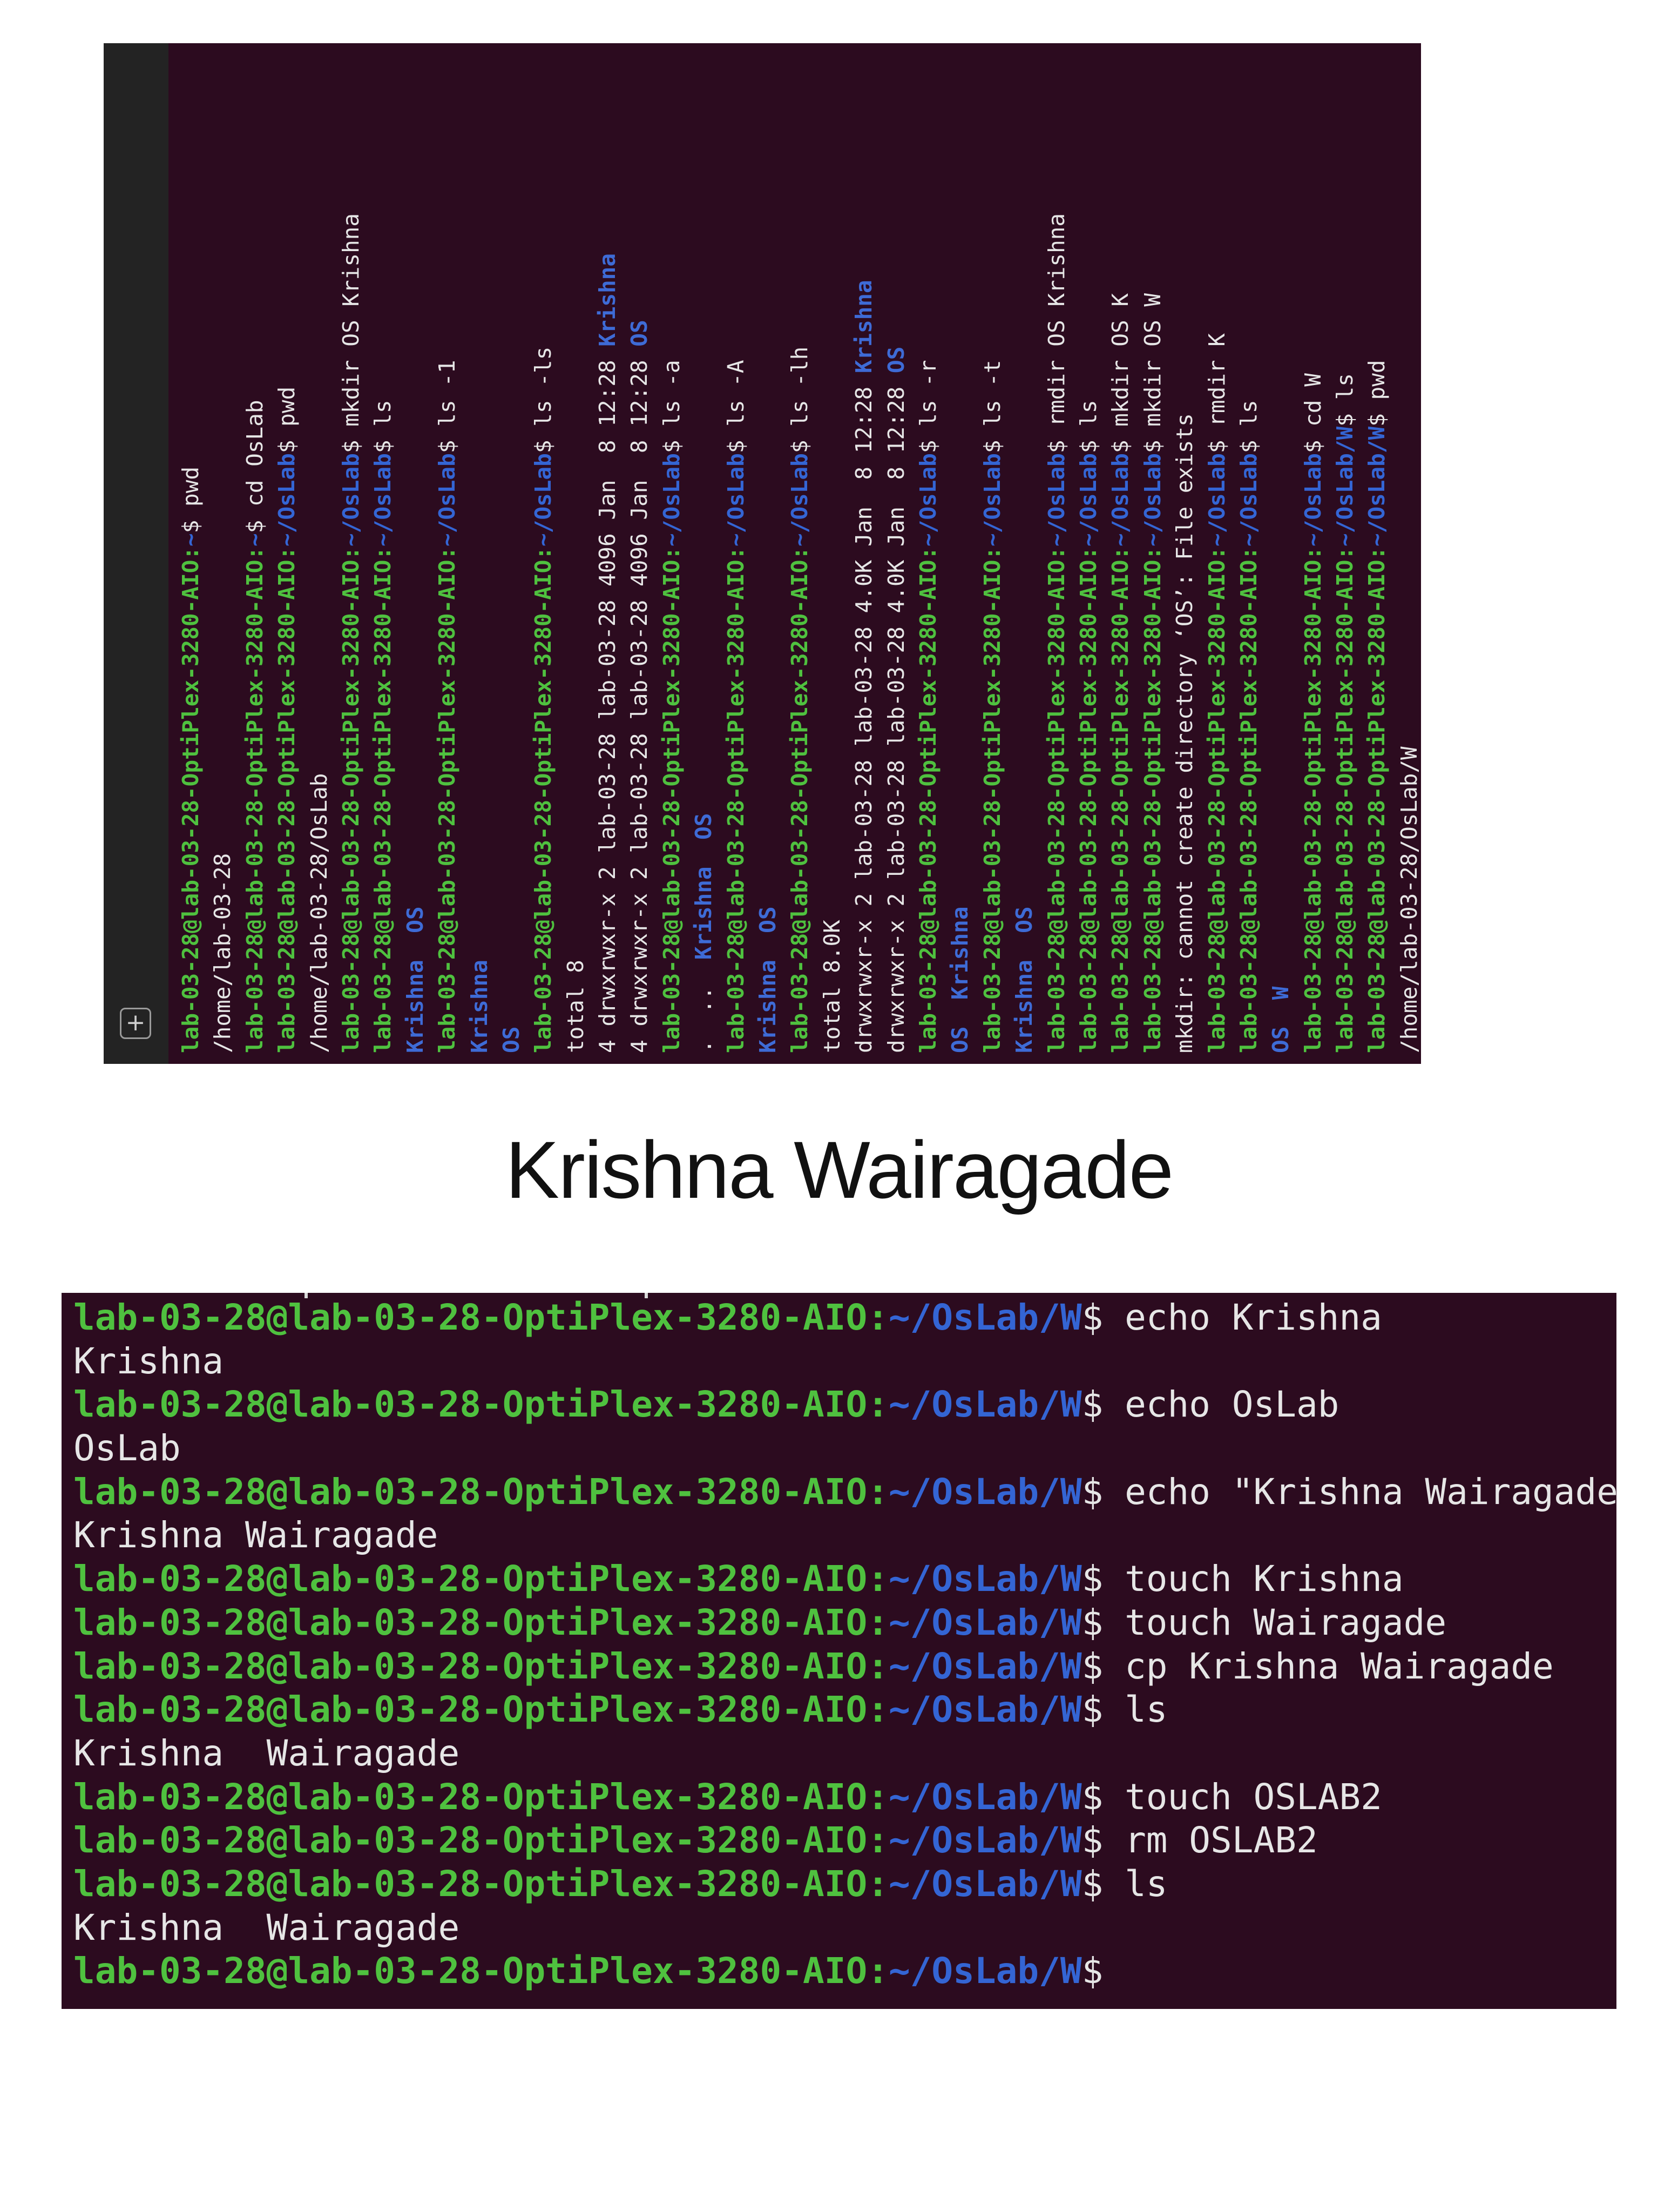  I want to click on terminal-line: OS Krishna, so click(960, 553).